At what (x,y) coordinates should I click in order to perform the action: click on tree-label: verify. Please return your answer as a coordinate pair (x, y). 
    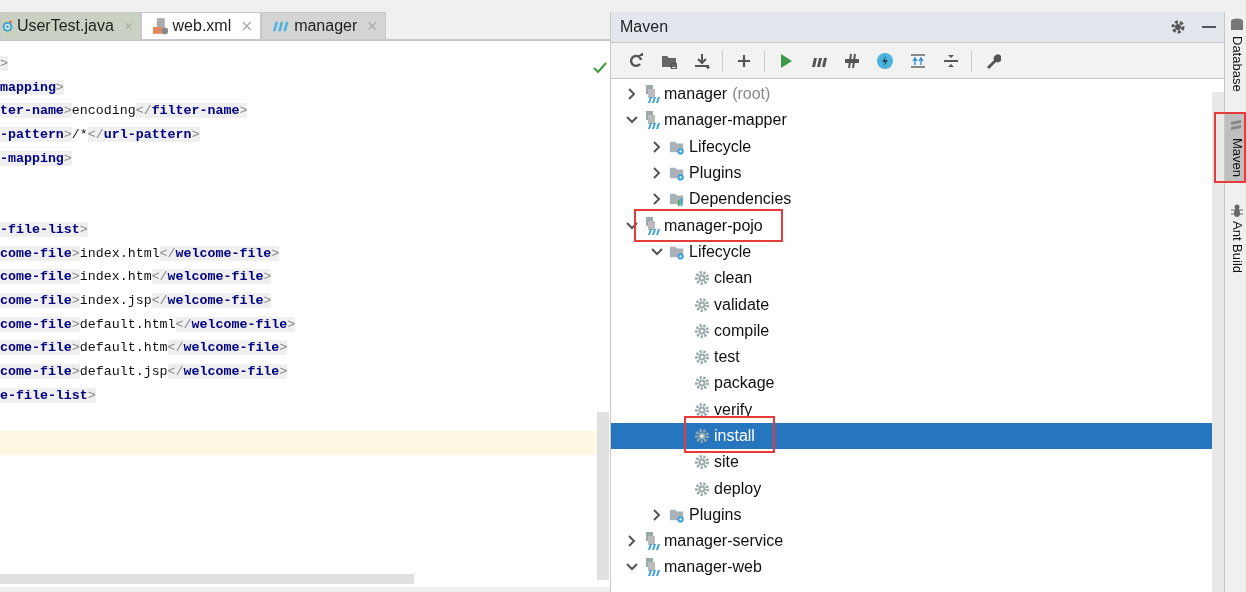
    Looking at the image, I should click on (733, 409).